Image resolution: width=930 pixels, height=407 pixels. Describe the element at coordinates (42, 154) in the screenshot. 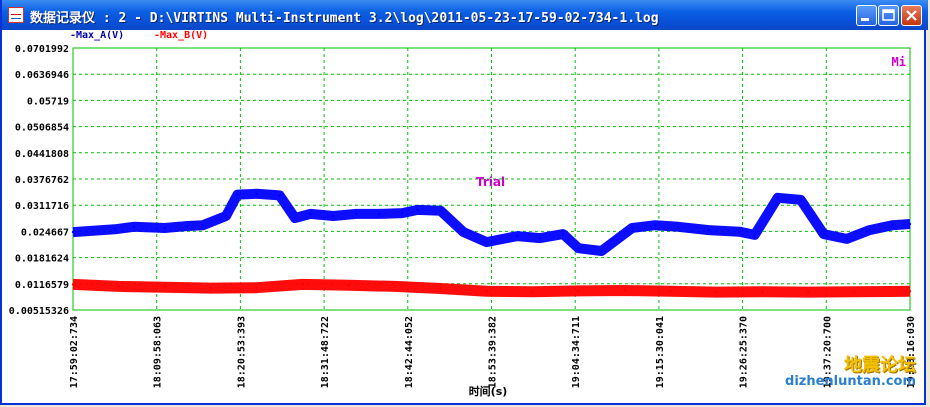

I see `y-tick-label: 0.0441808` at that location.